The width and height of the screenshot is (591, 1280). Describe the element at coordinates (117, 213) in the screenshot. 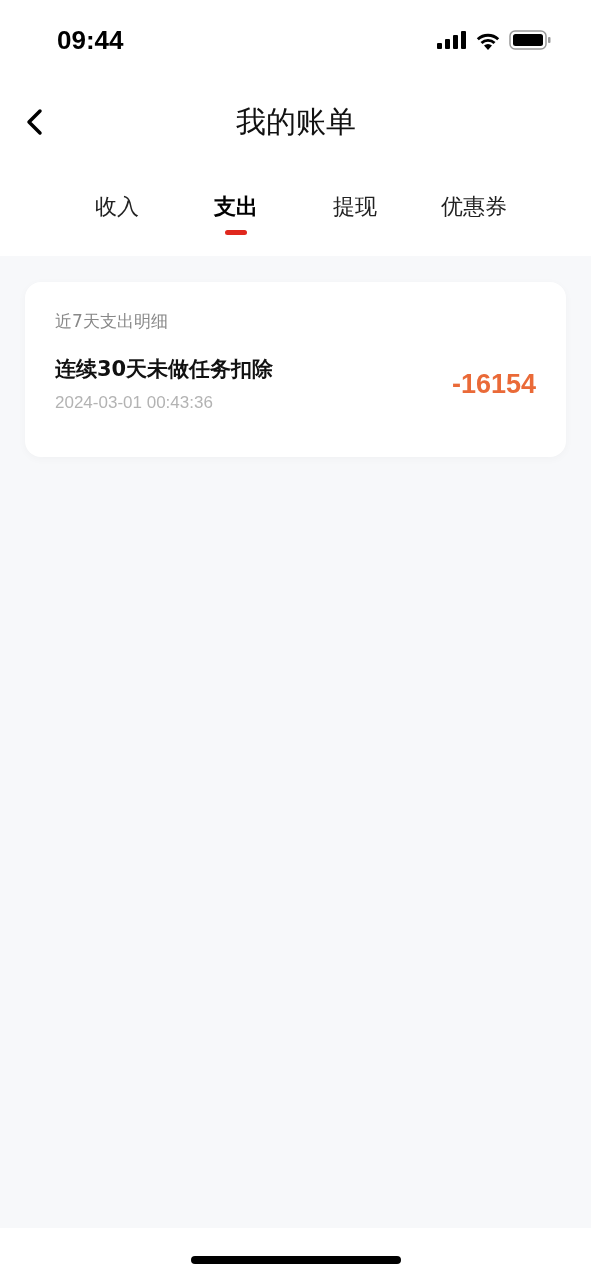

I see `tab: 收入` at that location.